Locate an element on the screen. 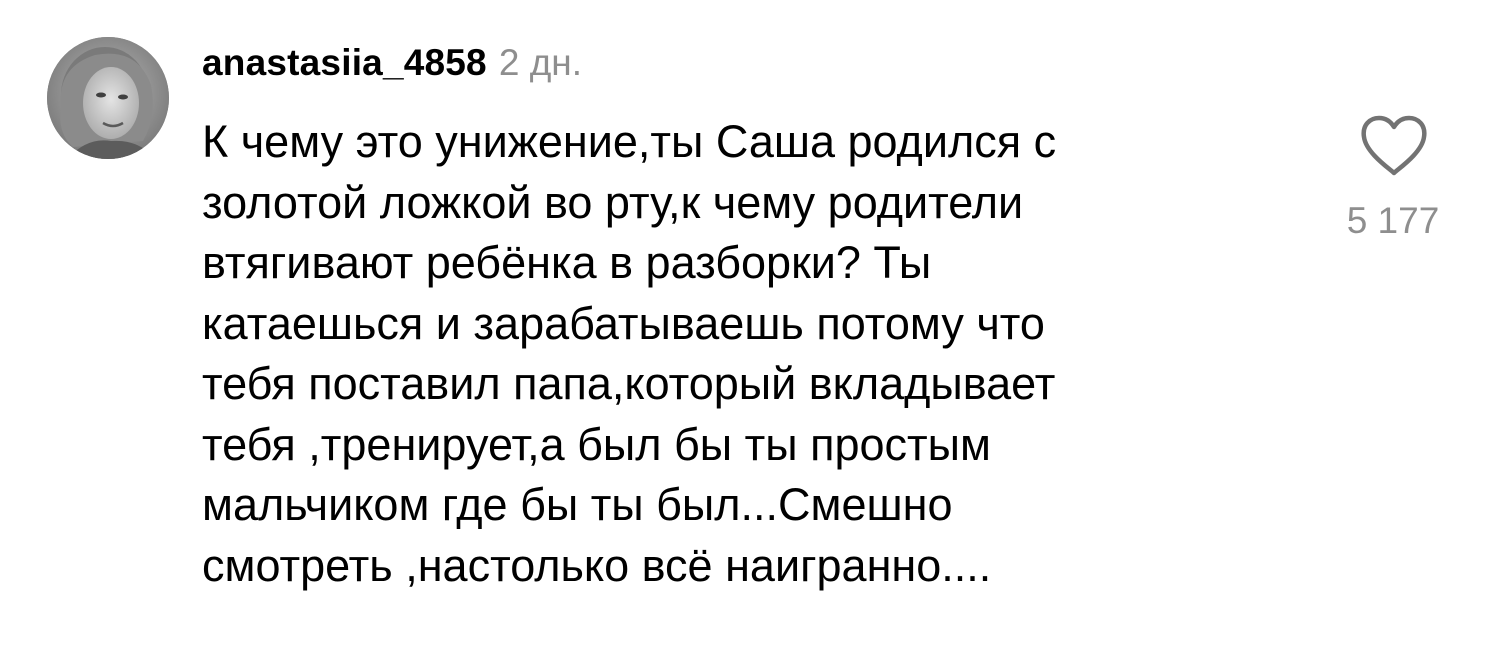 The width and height of the screenshot is (1500, 653). comment-text-line: катаешься и зарабатываешь потому что is located at coordinates (623, 323).